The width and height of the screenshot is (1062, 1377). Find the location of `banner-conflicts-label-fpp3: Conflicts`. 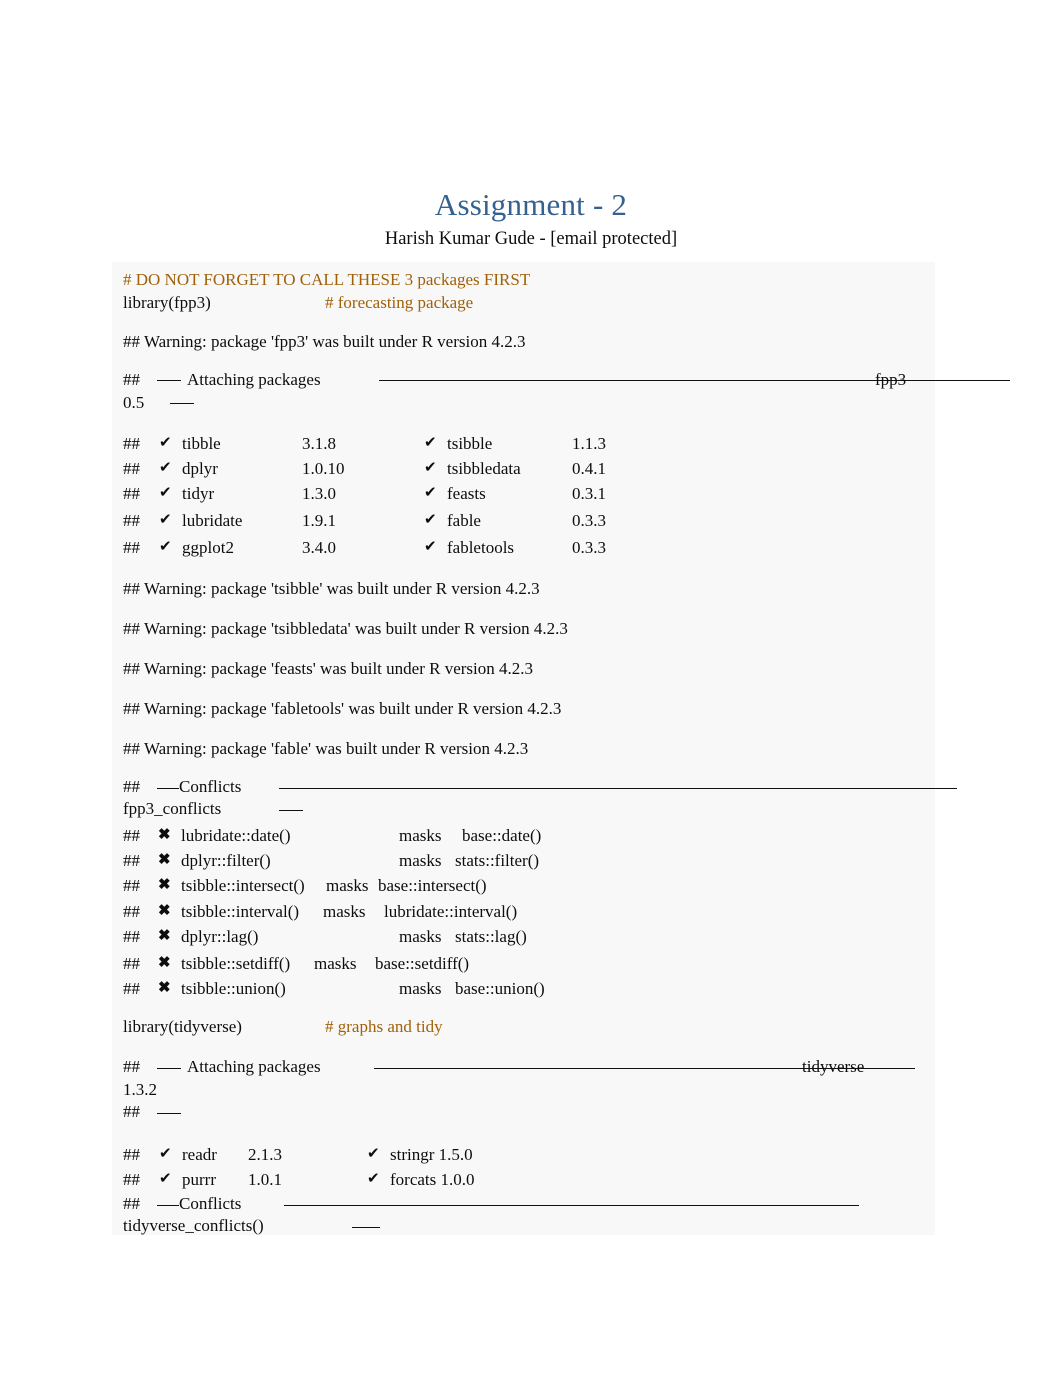

banner-conflicts-label-fpp3: Conflicts is located at coordinates (210, 786).